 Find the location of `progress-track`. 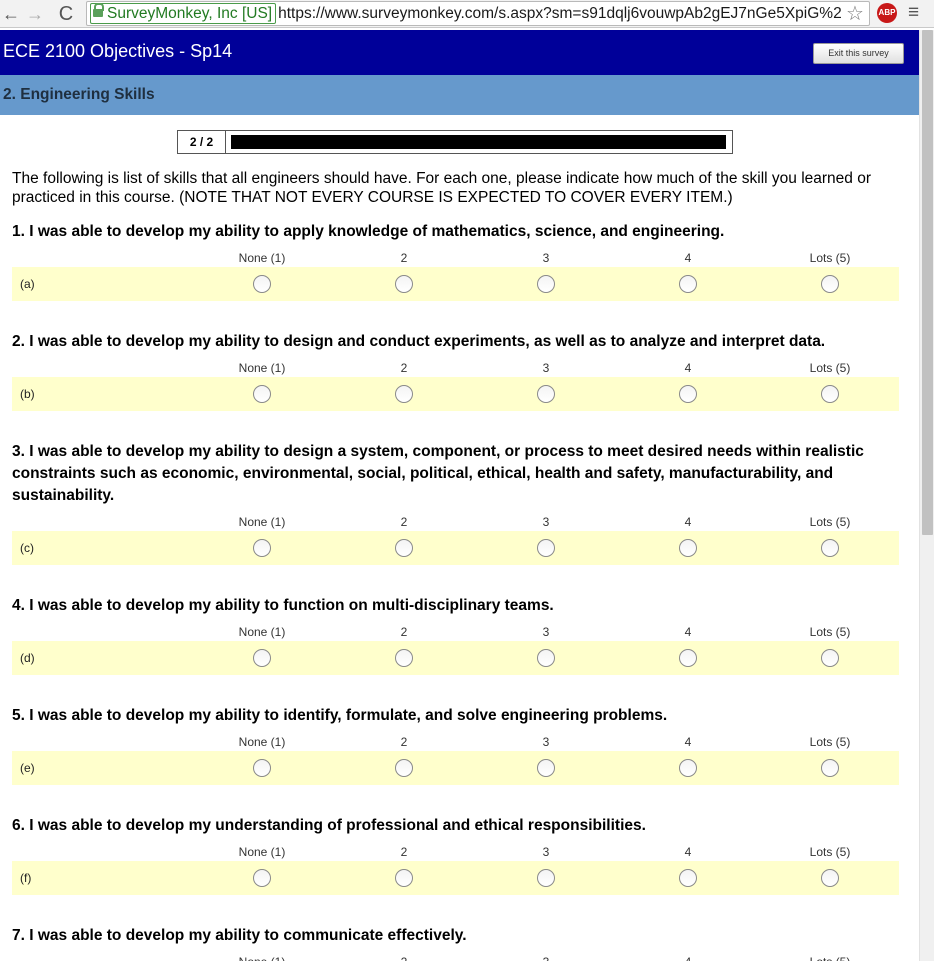

progress-track is located at coordinates (478, 142).